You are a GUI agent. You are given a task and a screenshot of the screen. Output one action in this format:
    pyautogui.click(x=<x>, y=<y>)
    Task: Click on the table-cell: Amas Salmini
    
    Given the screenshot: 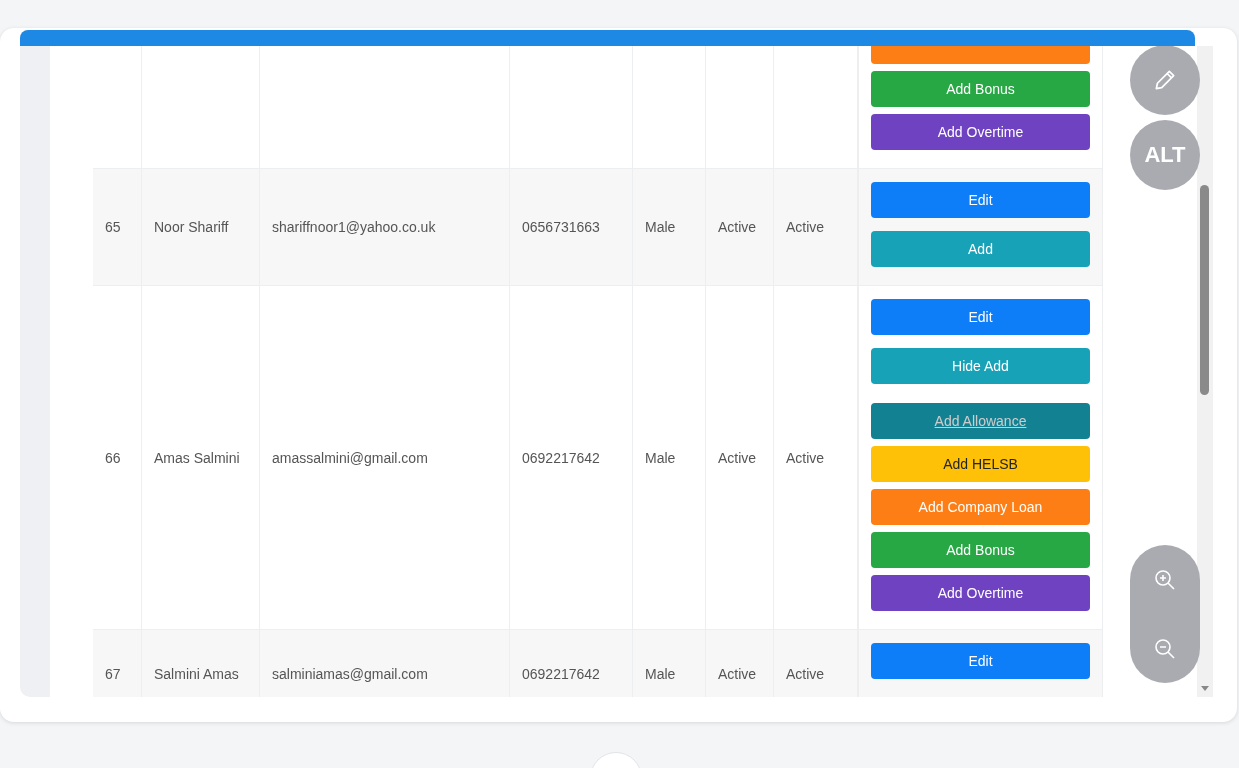 What is the action you would take?
    pyautogui.click(x=197, y=457)
    